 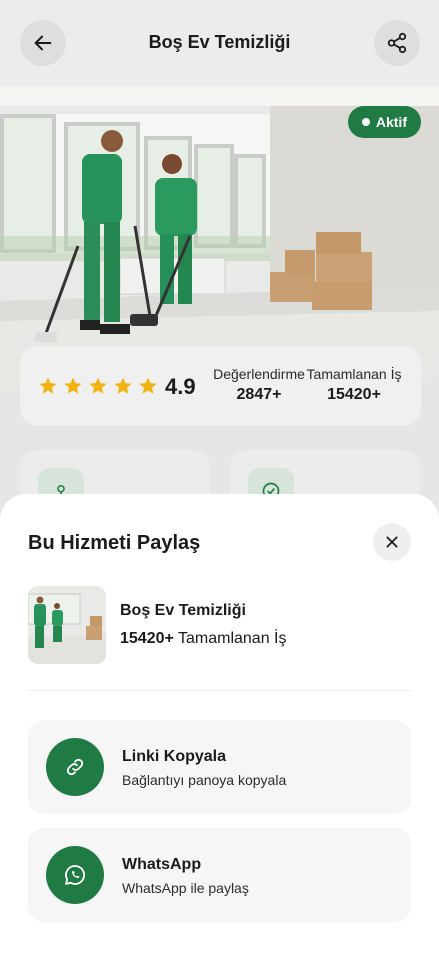 I want to click on share-icon, so click(x=397, y=43).